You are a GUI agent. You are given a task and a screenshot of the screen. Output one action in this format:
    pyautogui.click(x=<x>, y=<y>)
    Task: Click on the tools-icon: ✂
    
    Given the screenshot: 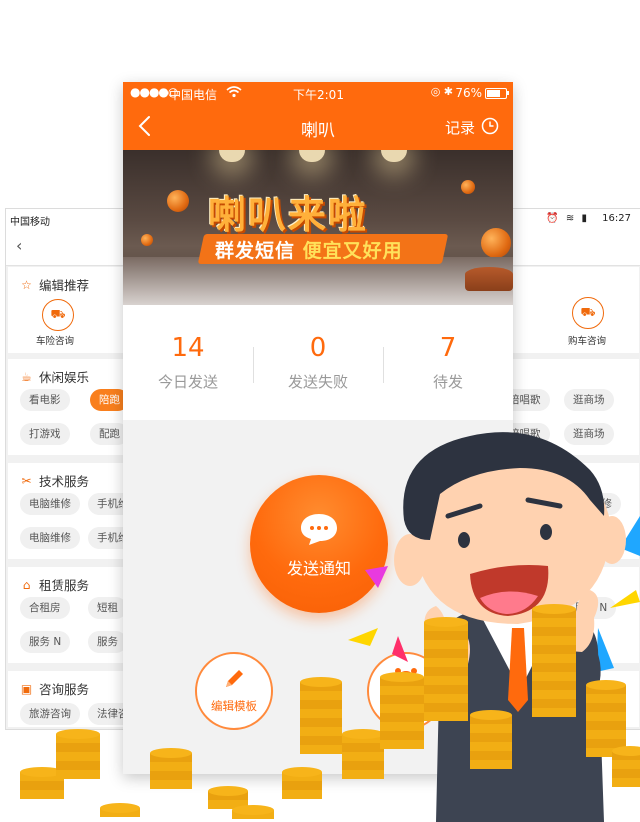 What is the action you would take?
    pyautogui.click(x=26, y=480)
    